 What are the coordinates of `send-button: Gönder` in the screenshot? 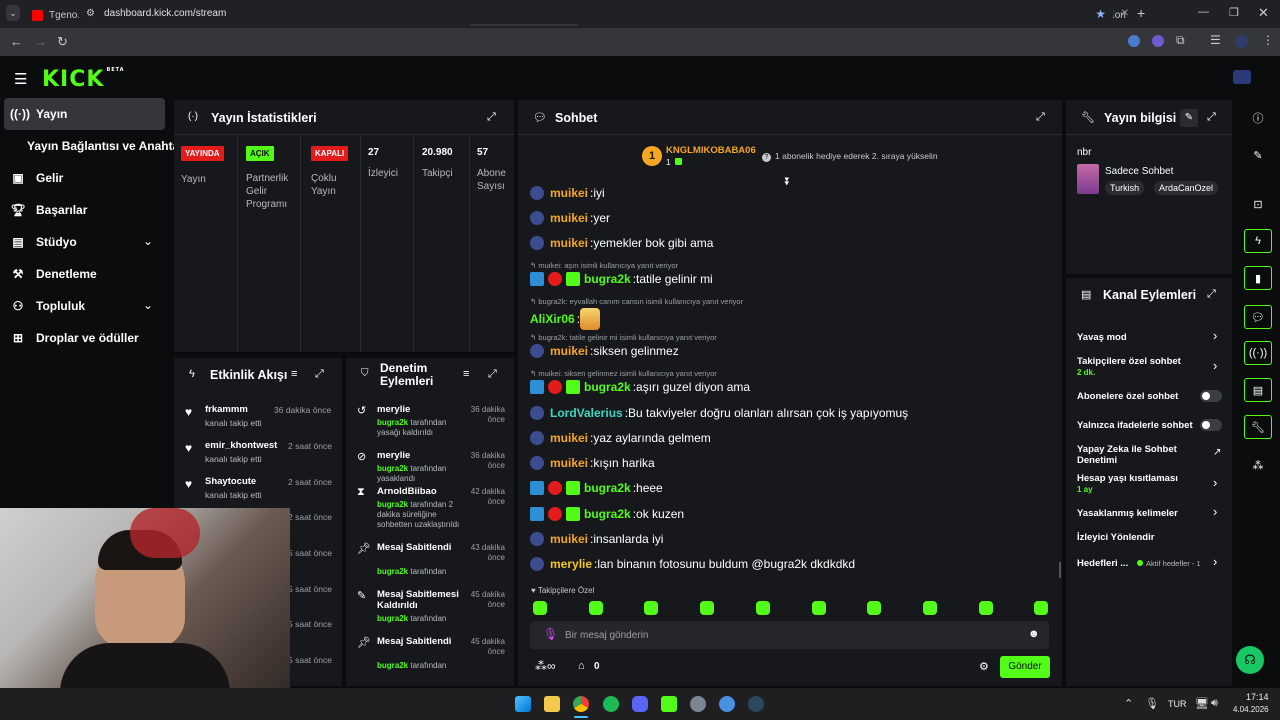 It's located at (1025, 667).